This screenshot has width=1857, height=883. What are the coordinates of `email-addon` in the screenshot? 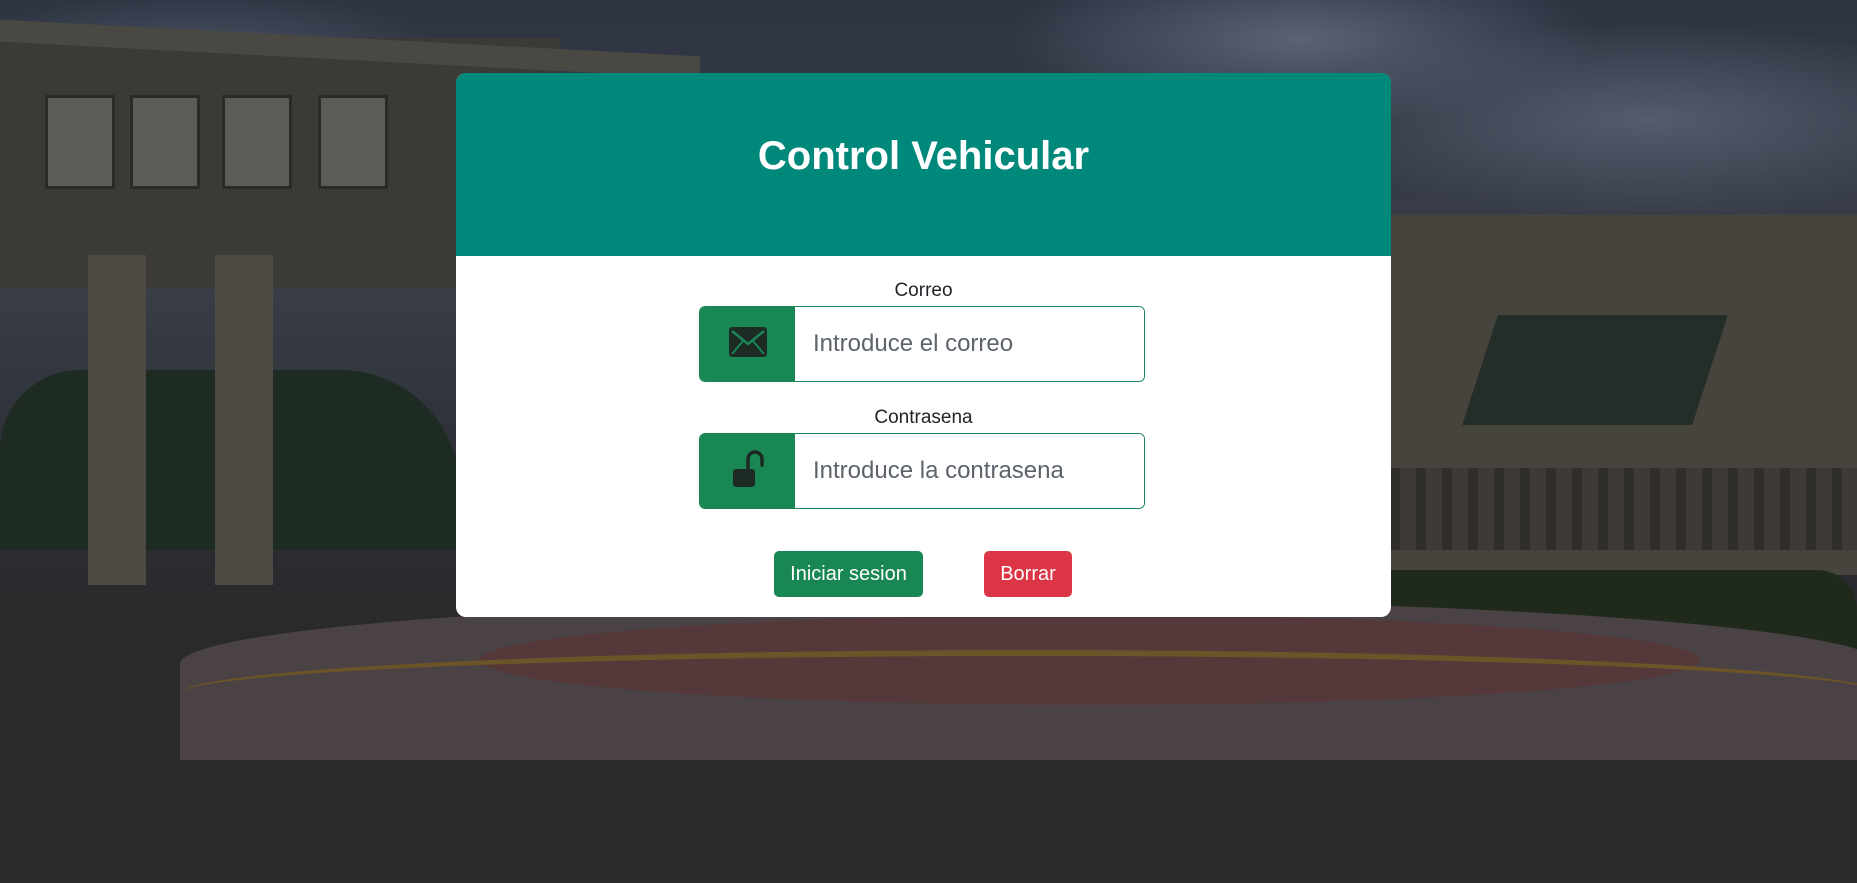 It's located at (747, 344).